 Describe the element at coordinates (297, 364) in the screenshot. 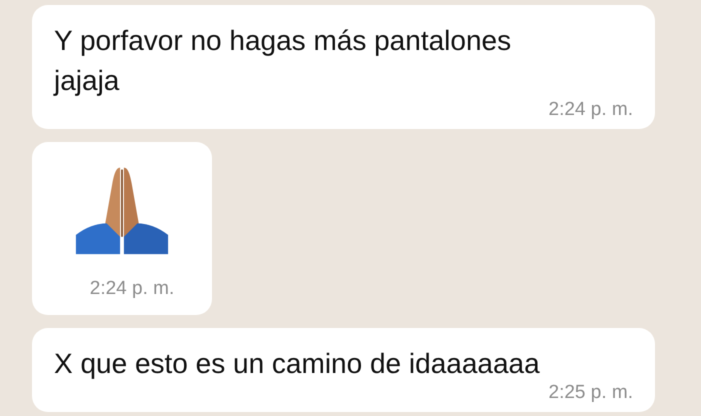

I see `message-text: X que esto es un camino de idaaaaaaa` at that location.